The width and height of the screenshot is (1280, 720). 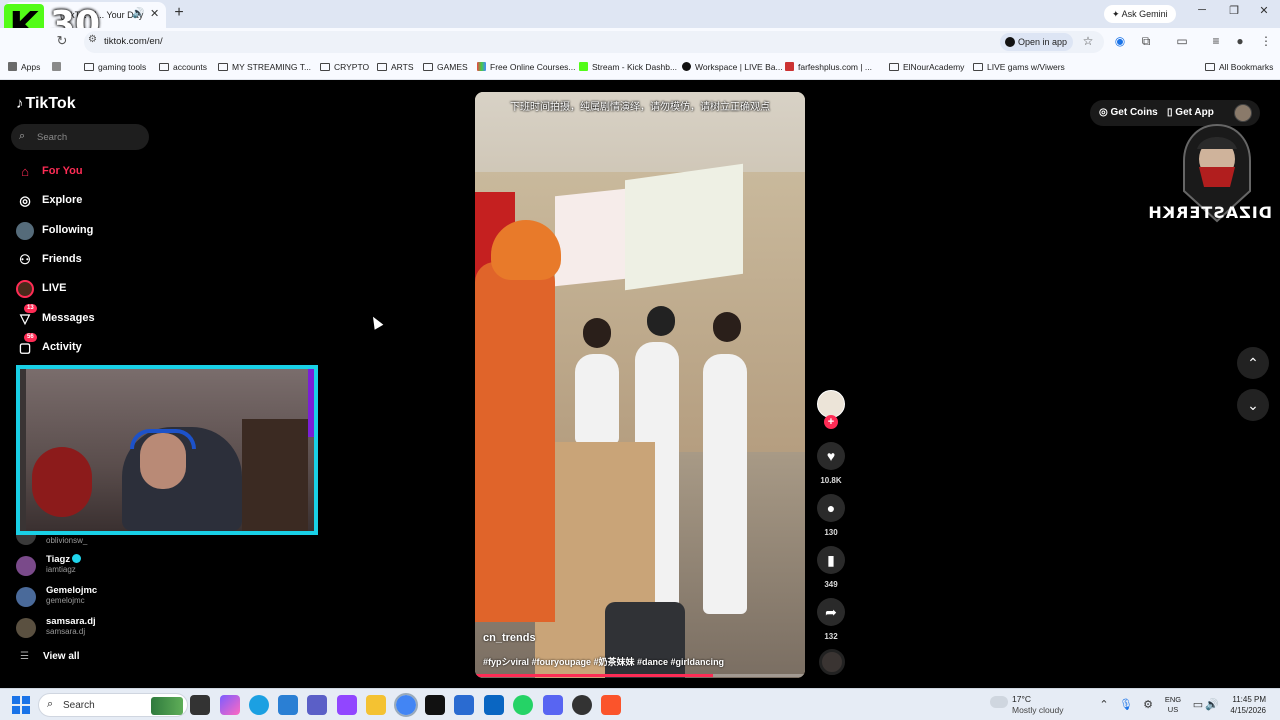 I want to click on close-window-button: ✕, so click(x=1264, y=10).